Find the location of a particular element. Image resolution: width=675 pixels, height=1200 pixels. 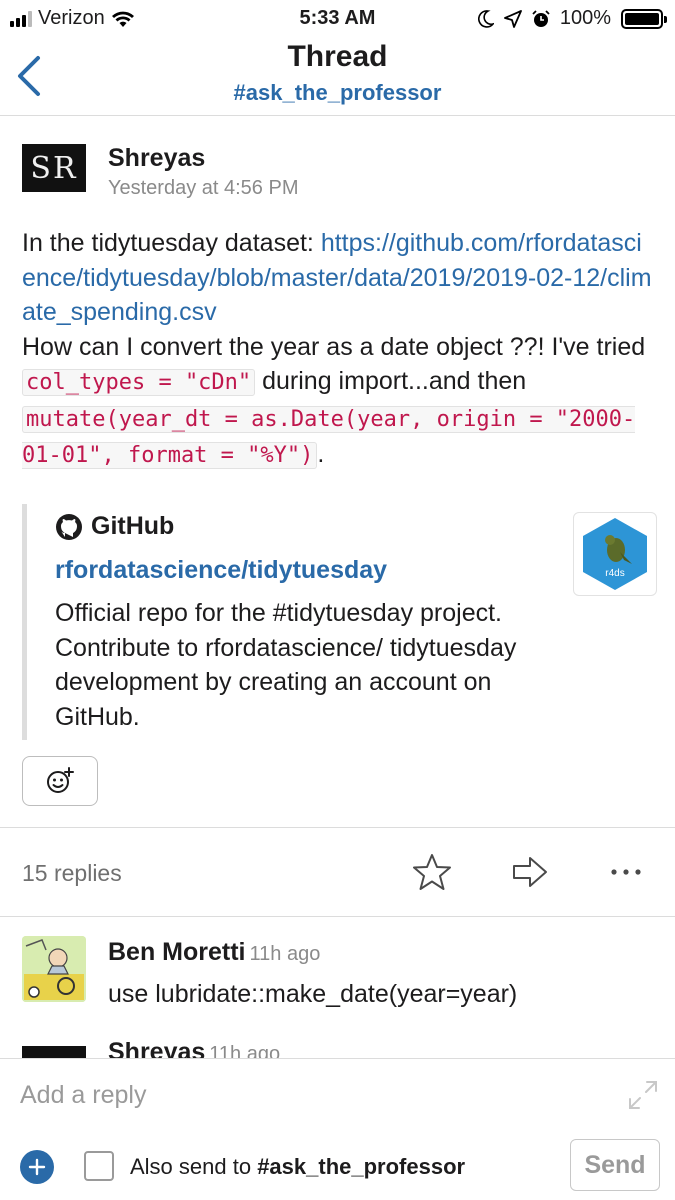

channel-link: #ask_the_professor is located at coordinates (337, 93).